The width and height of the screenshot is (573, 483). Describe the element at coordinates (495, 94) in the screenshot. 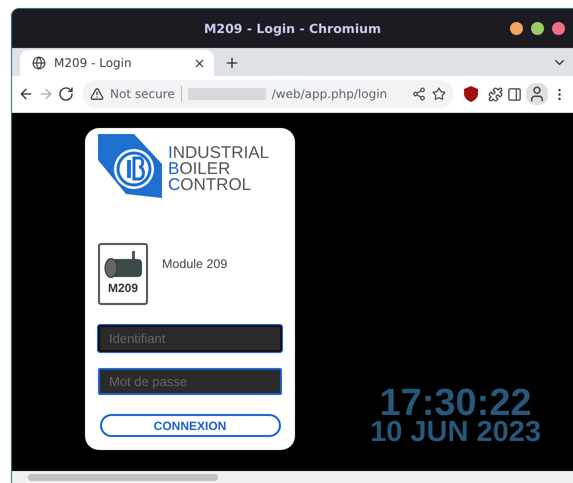

I see `puzzle-icon` at that location.